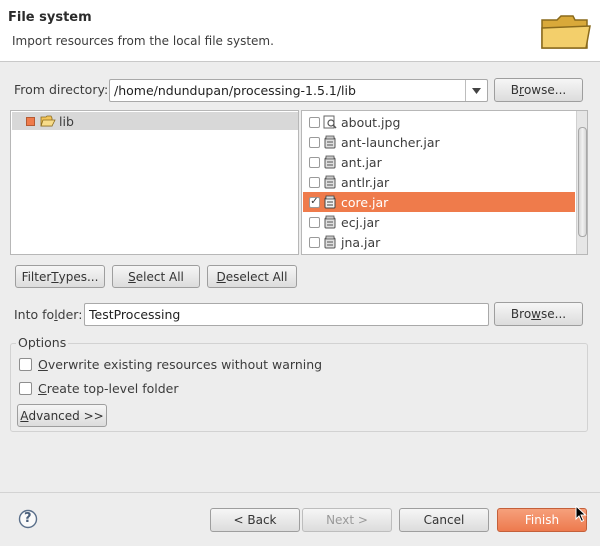 The image size is (600, 546). I want to click on help-glyph: ?, so click(28, 518).